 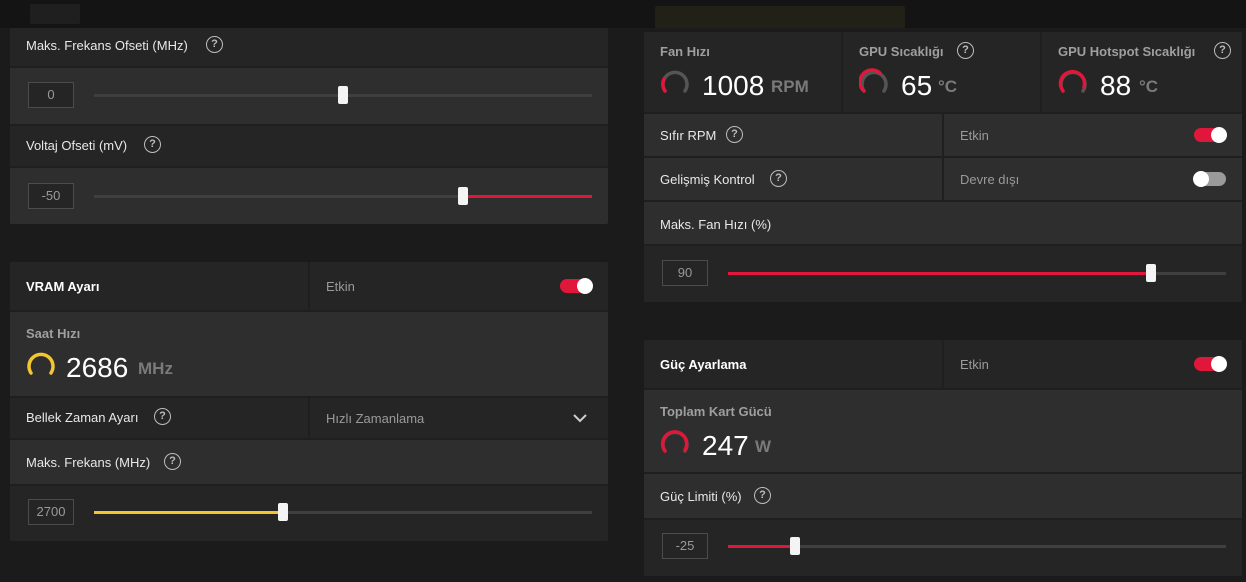 I want to click on voltage-offset-slider-row: -50, so click(x=309, y=196).